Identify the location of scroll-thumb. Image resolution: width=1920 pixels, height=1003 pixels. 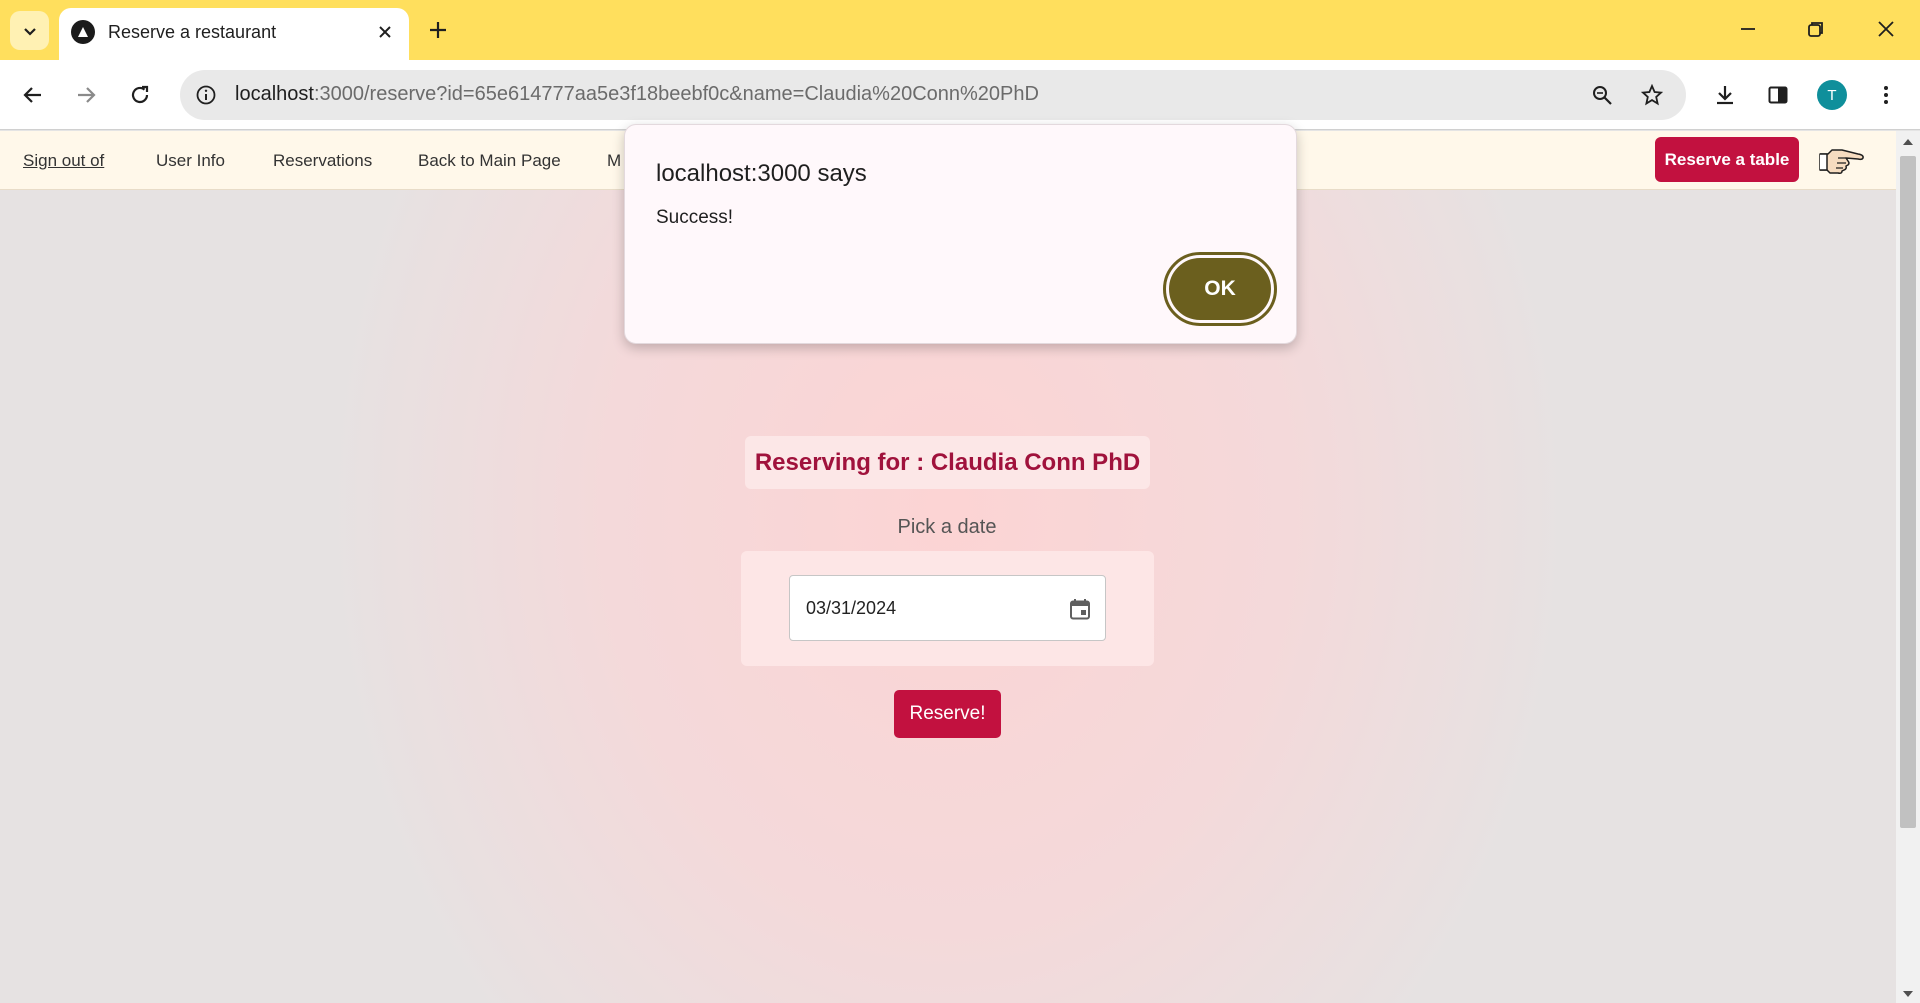
(1908, 492).